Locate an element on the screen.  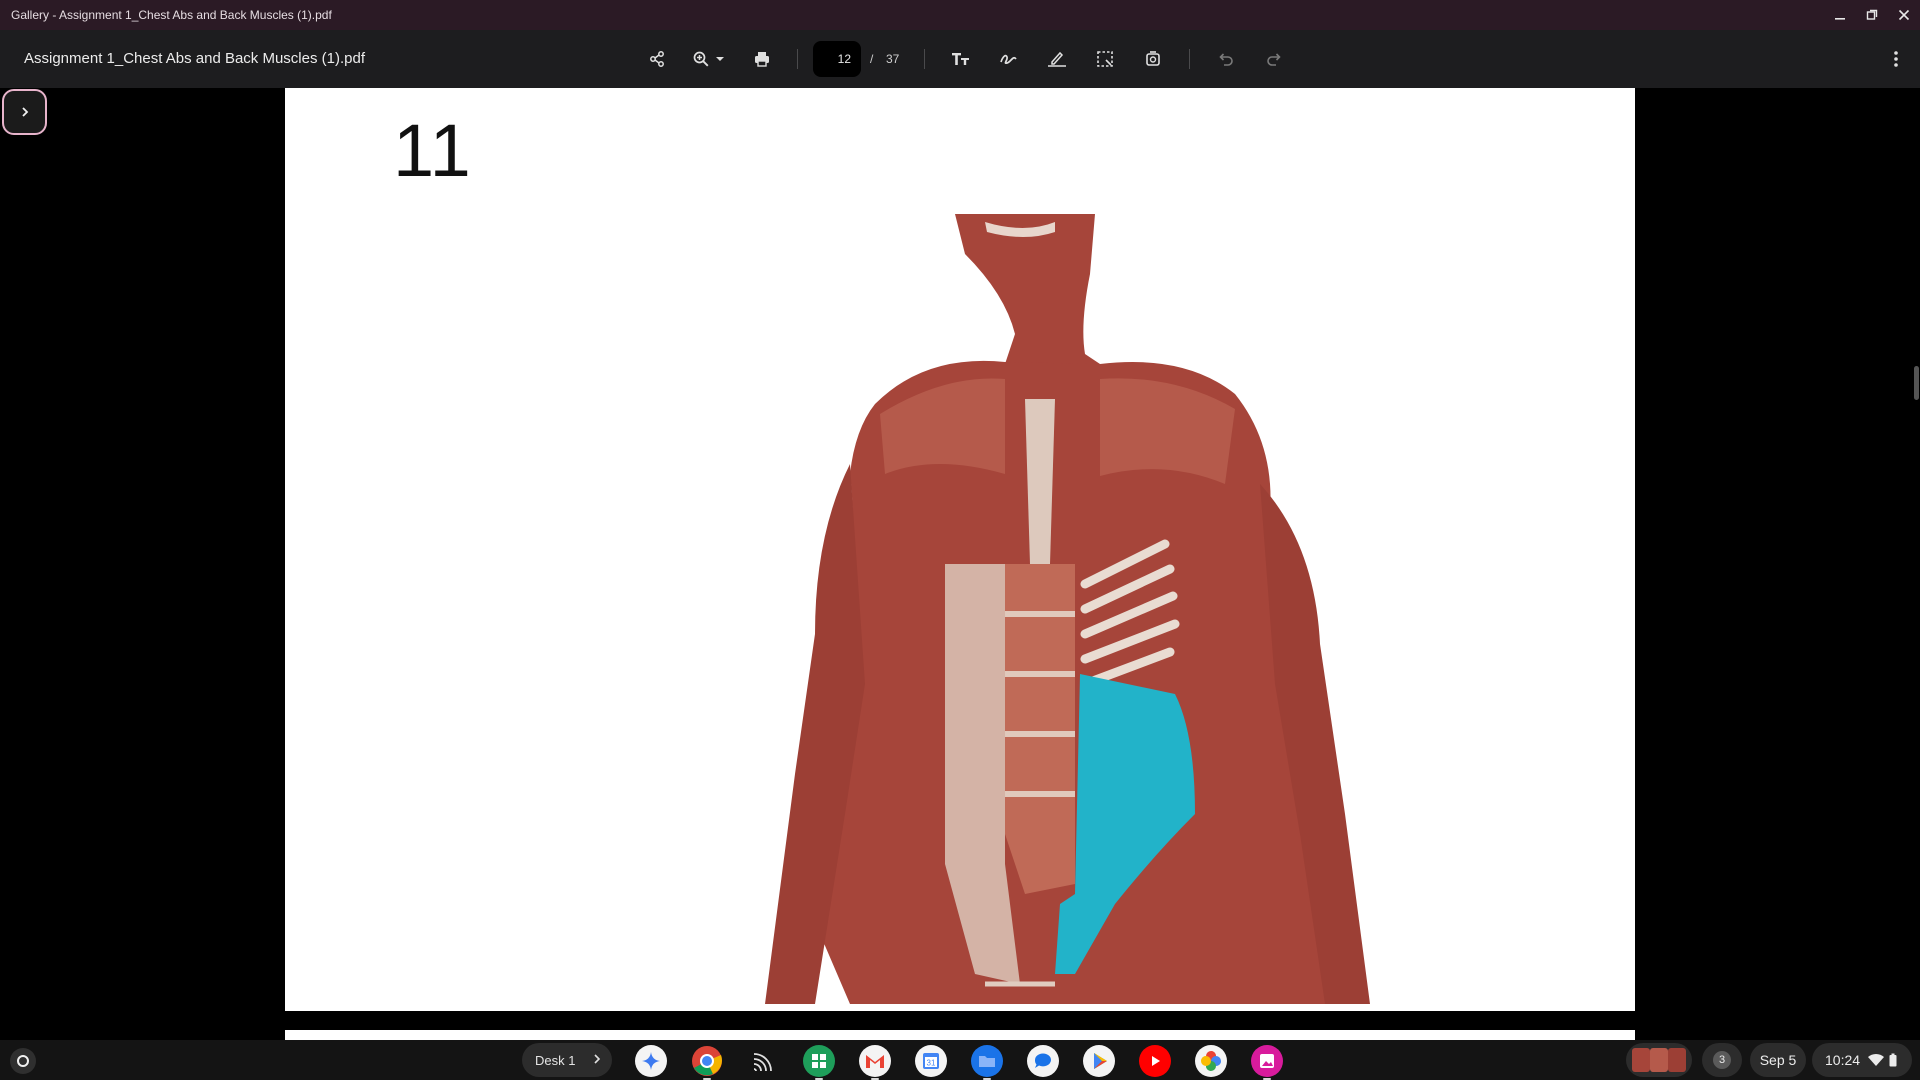
desk-switcher-button: Desk 1 is located at coordinates (567, 1060).